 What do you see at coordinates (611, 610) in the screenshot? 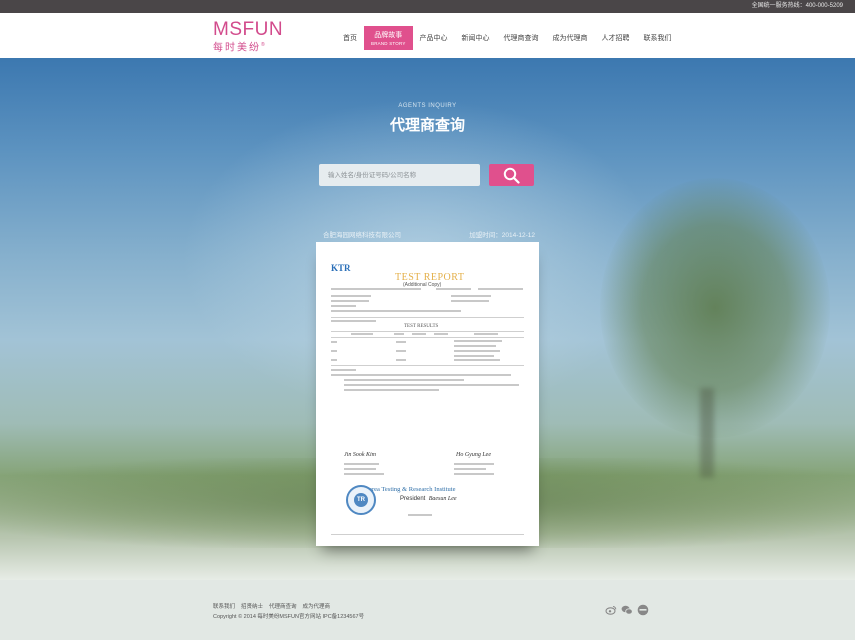
I see `weibo-icon` at bounding box center [611, 610].